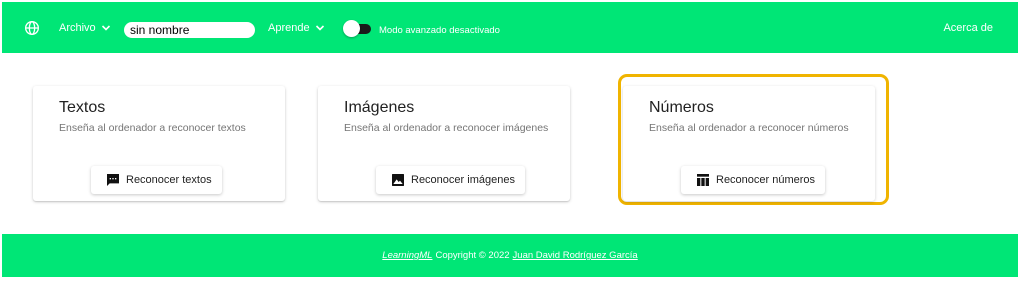 Image resolution: width=1018 pixels, height=282 pixels. What do you see at coordinates (169, 180) in the screenshot?
I see `button-label: Reconocer textos` at bounding box center [169, 180].